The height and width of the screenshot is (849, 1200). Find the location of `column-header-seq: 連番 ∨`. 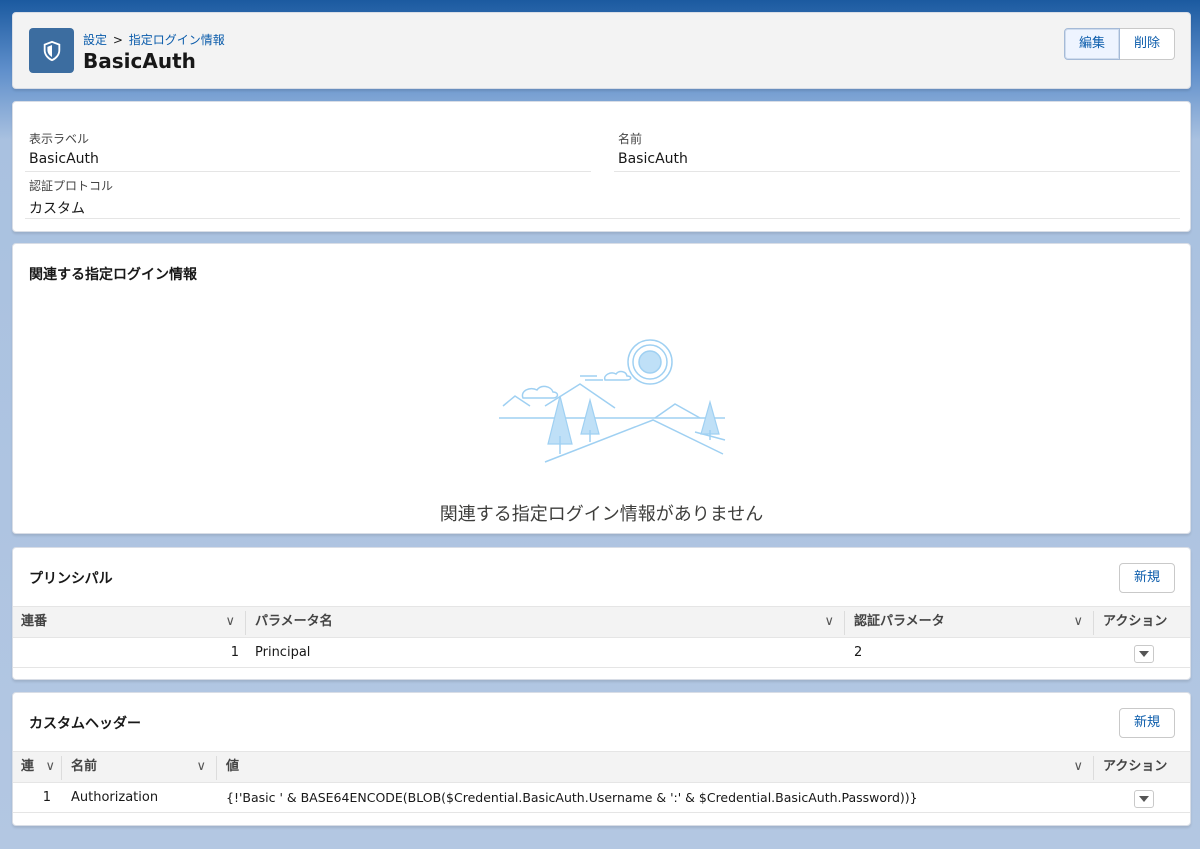

column-header-seq: 連番 ∨ is located at coordinates (129, 622).